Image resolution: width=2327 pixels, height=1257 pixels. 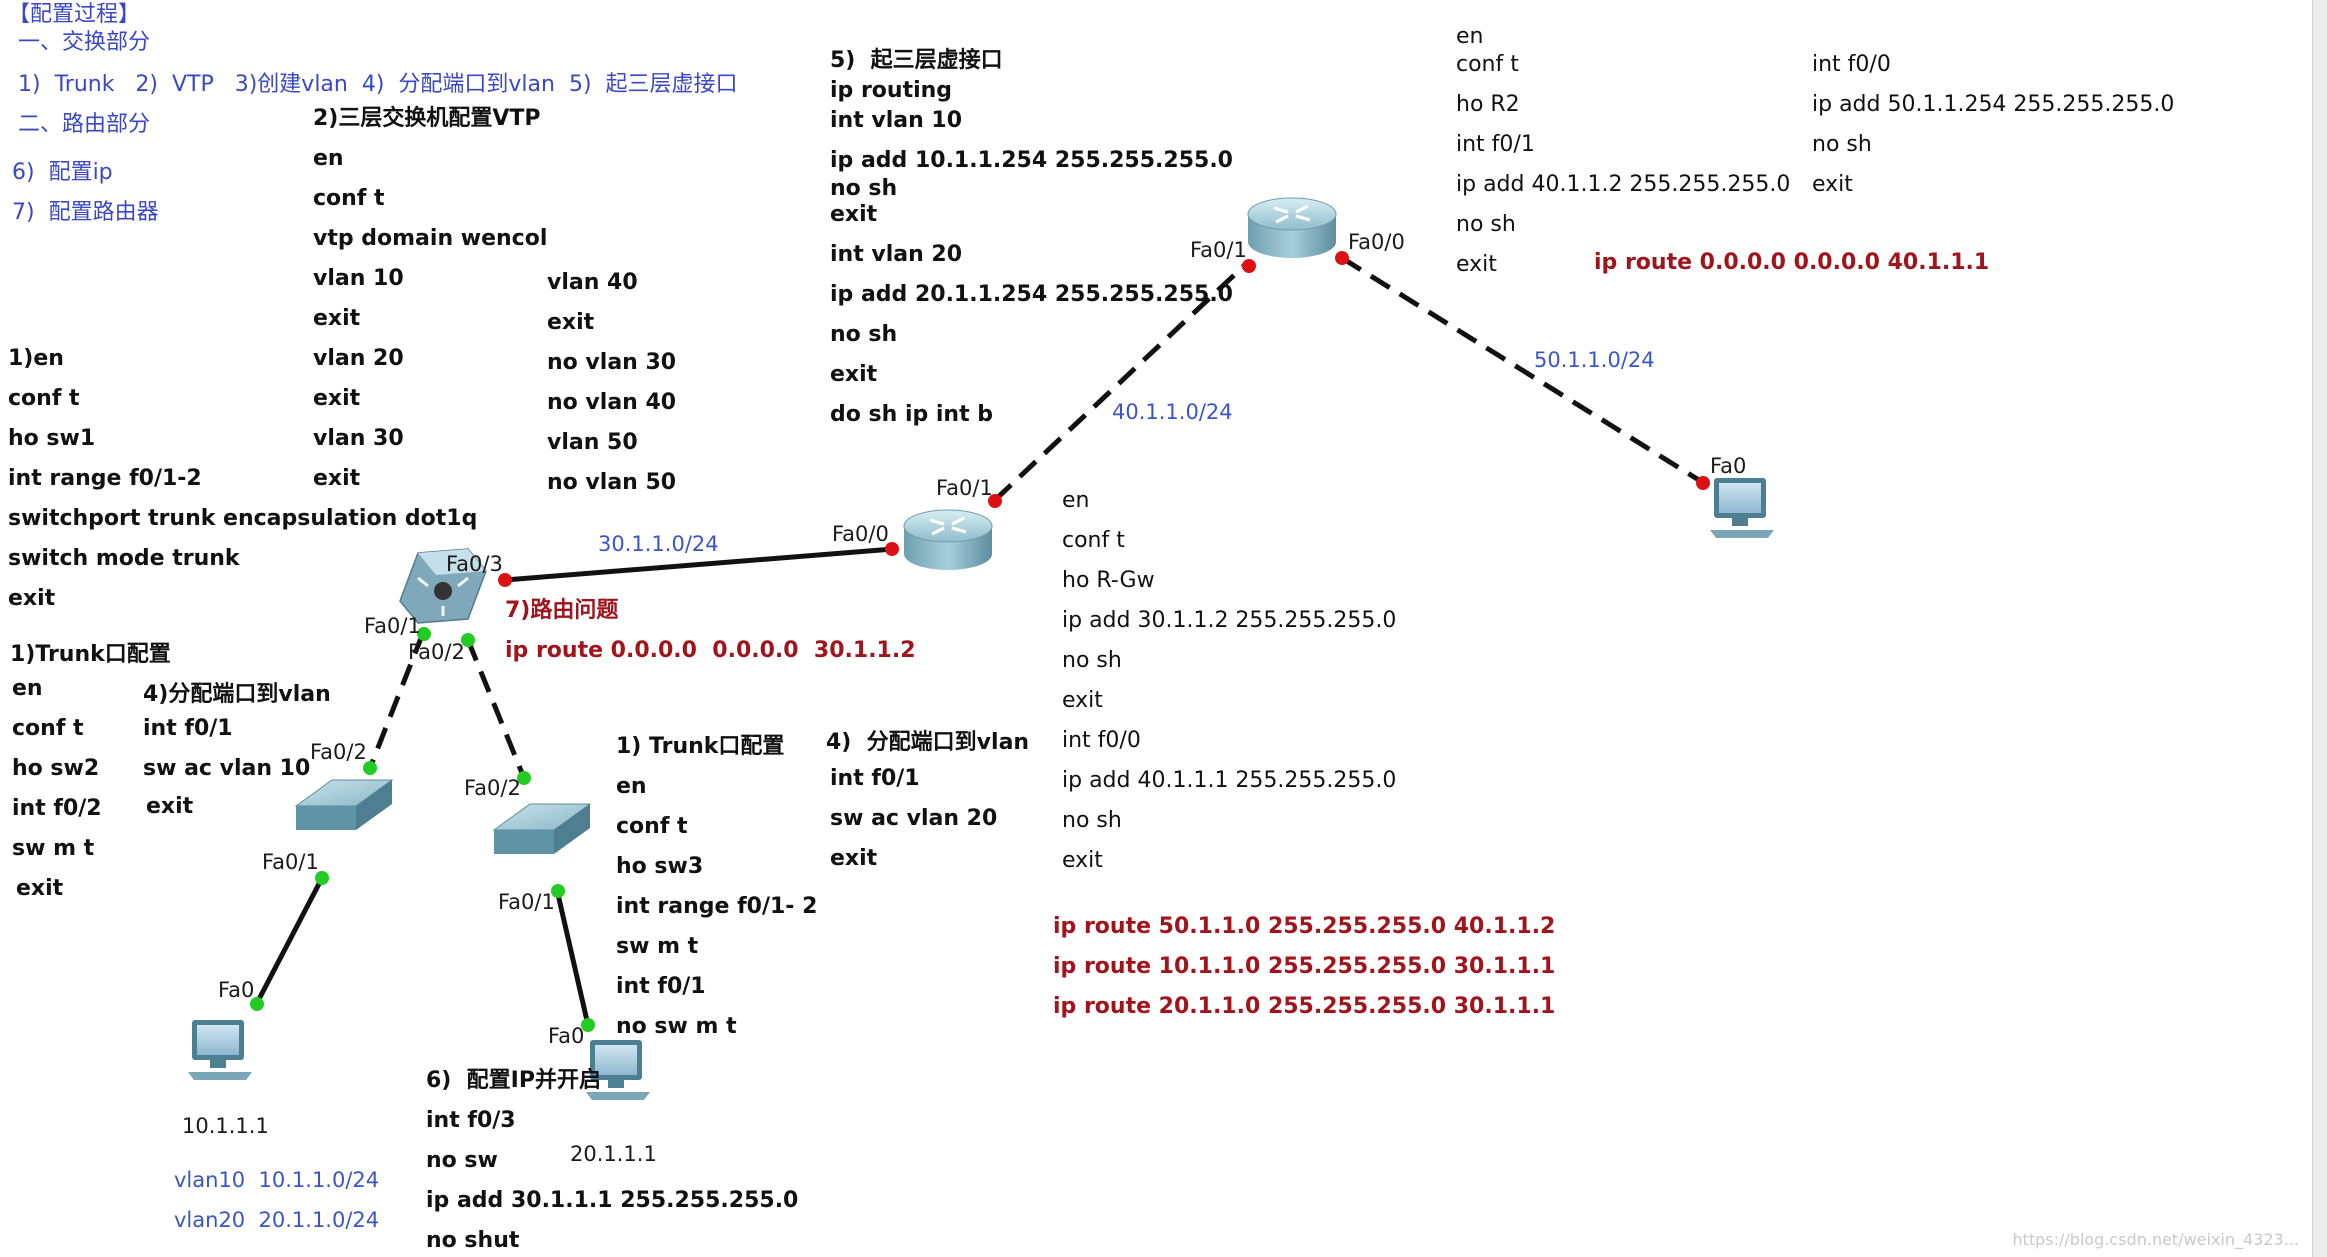 I want to click on sw2-line: int f0/2, so click(x=57, y=808).